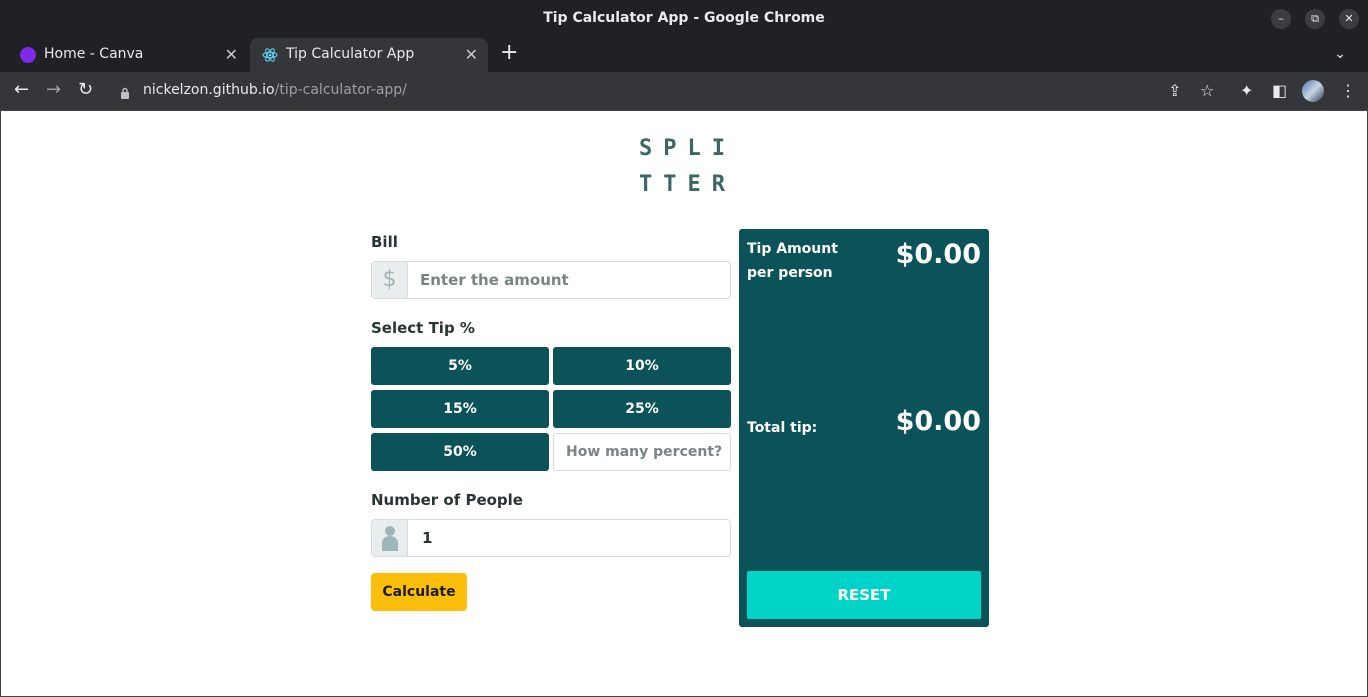 The width and height of the screenshot is (1368, 697). I want to click on bookmark-star-icon: ☆, so click(1207, 91).